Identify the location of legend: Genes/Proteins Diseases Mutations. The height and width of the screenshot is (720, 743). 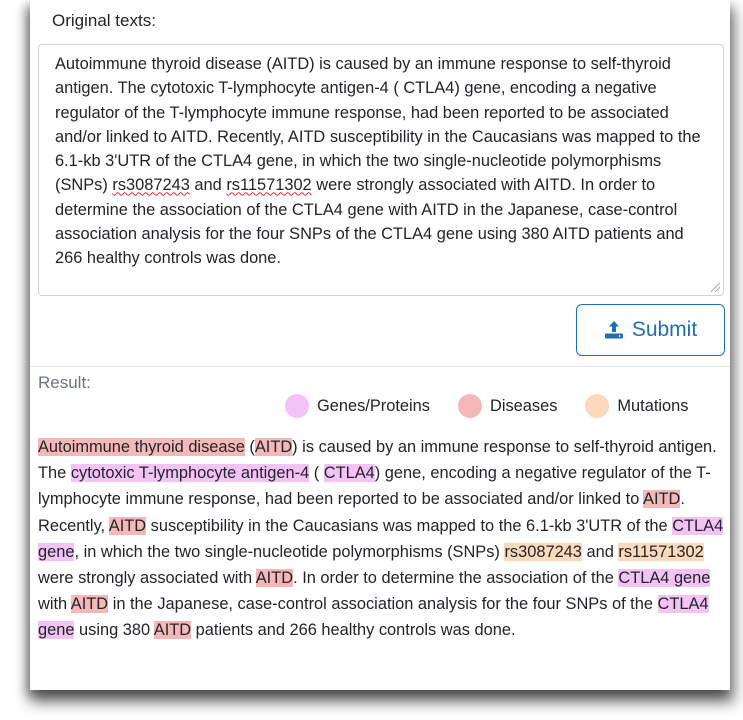
(486, 406).